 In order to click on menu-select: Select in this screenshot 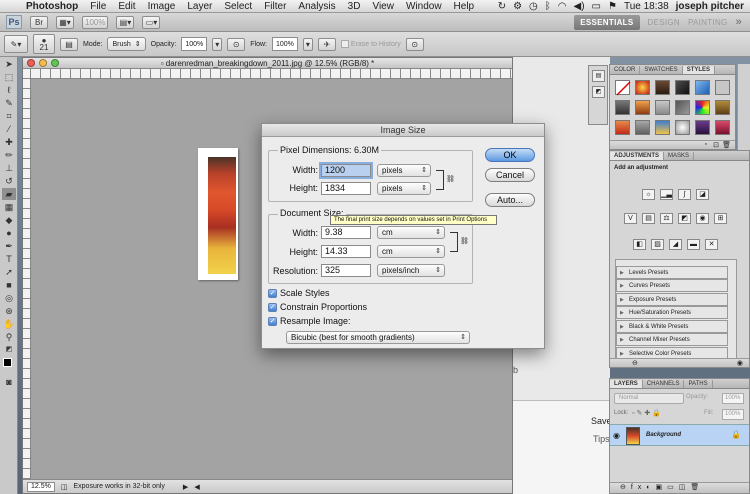, I will do `click(238, 6)`.